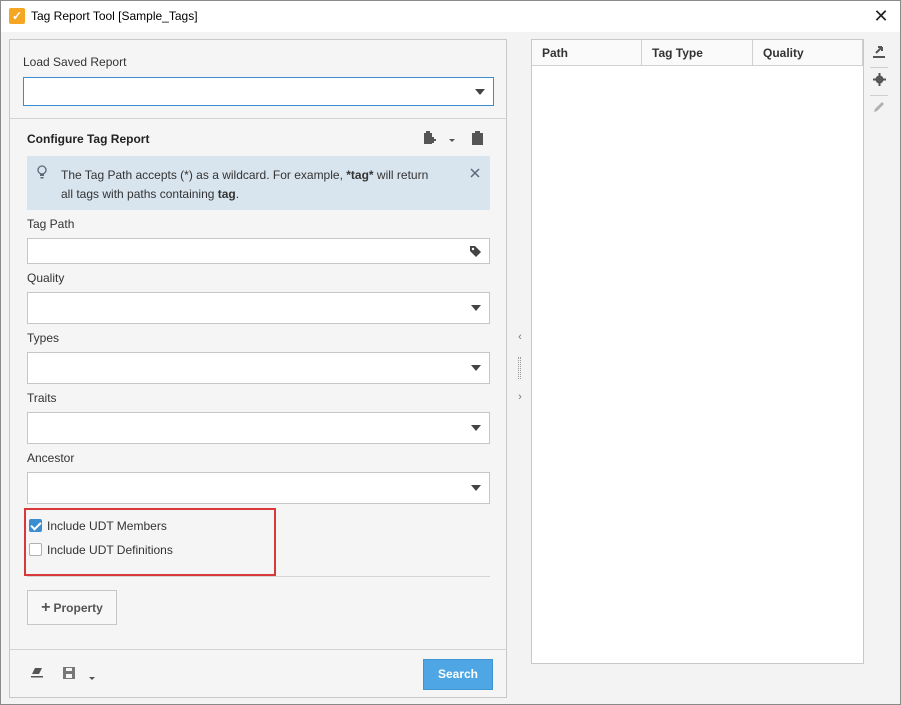  What do you see at coordinates (258, 428) in the screenshot?
I see `traits-dropdown` at bounding box center [258, 428].